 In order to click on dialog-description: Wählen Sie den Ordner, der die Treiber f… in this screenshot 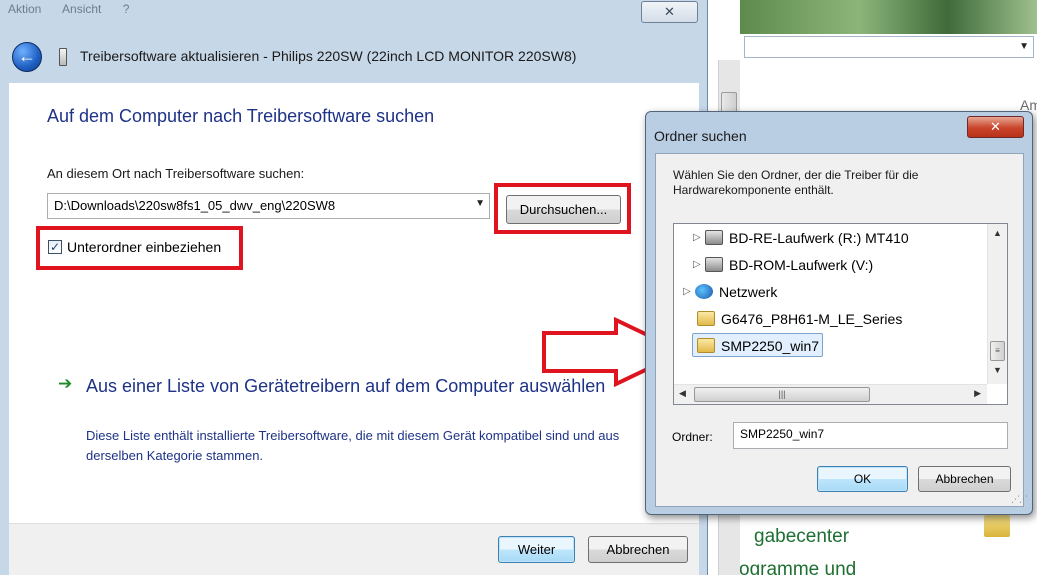, I will do `click(796, 182)`.